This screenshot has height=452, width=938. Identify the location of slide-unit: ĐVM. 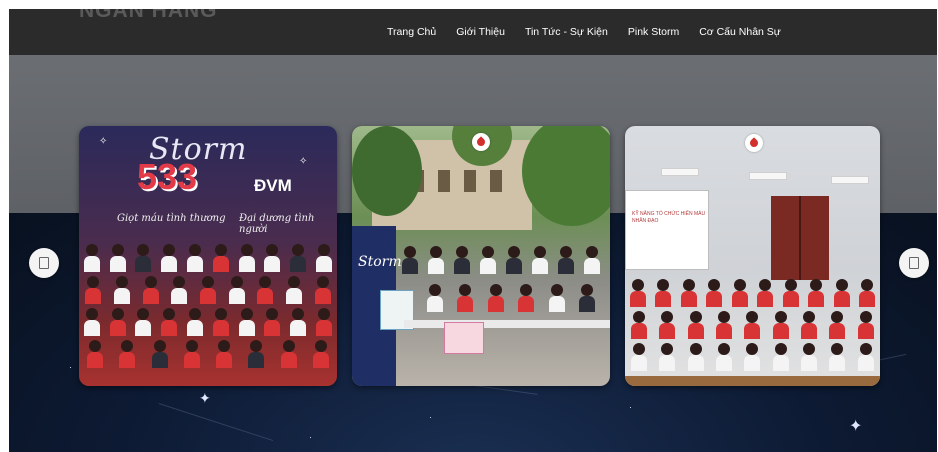
(273, 185).